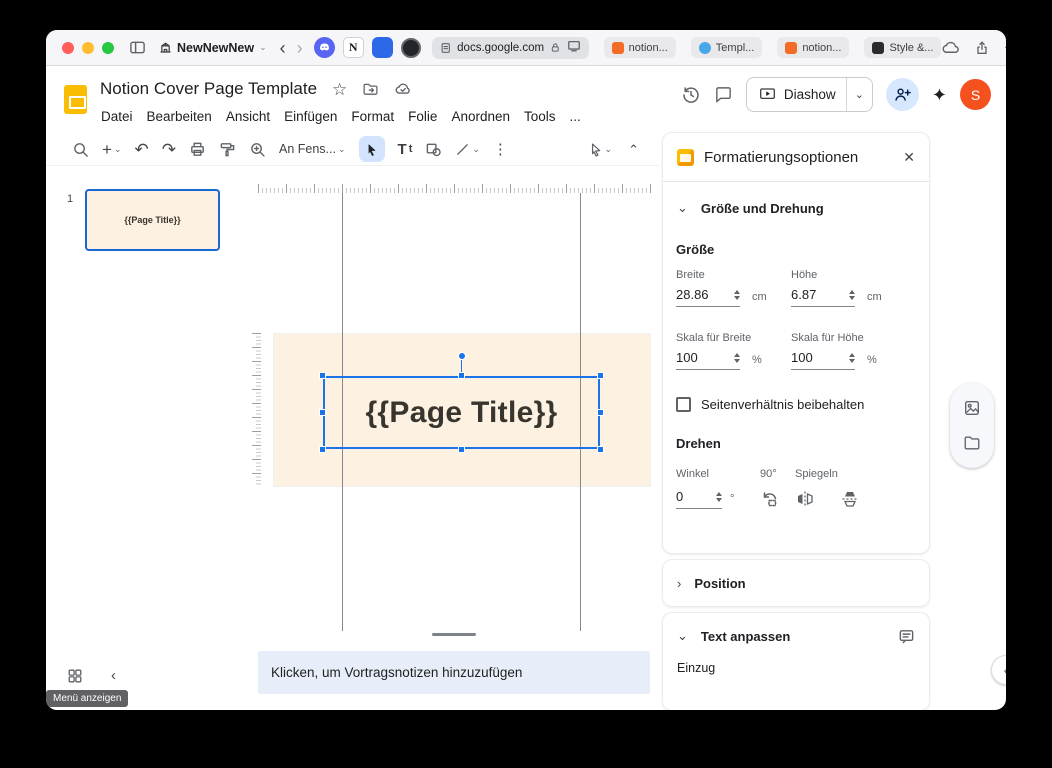 The height and width of the screenshot is (768, 1052). Describe the element at coordinates (540, 116) in the screenshot. I see `menu-tools: Tools` at that location.